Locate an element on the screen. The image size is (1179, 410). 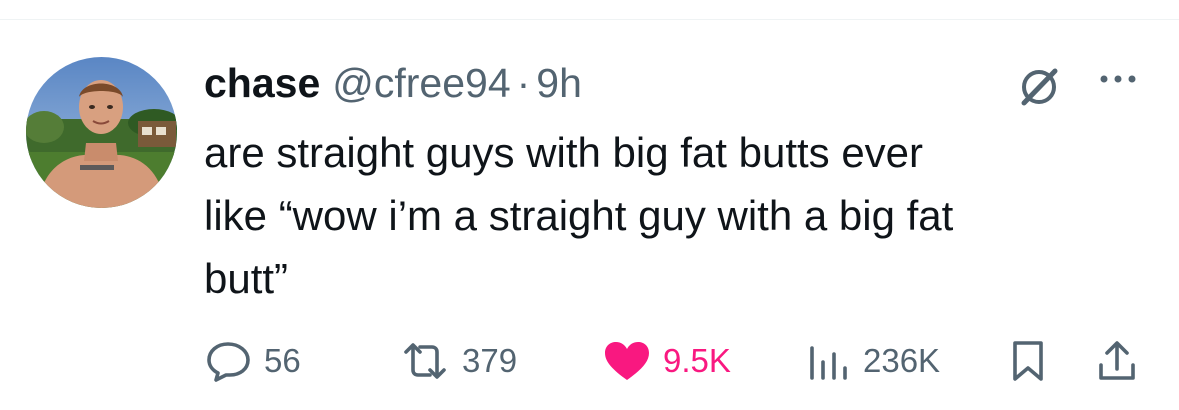
repost-icon is located at coordinates (425, 361).